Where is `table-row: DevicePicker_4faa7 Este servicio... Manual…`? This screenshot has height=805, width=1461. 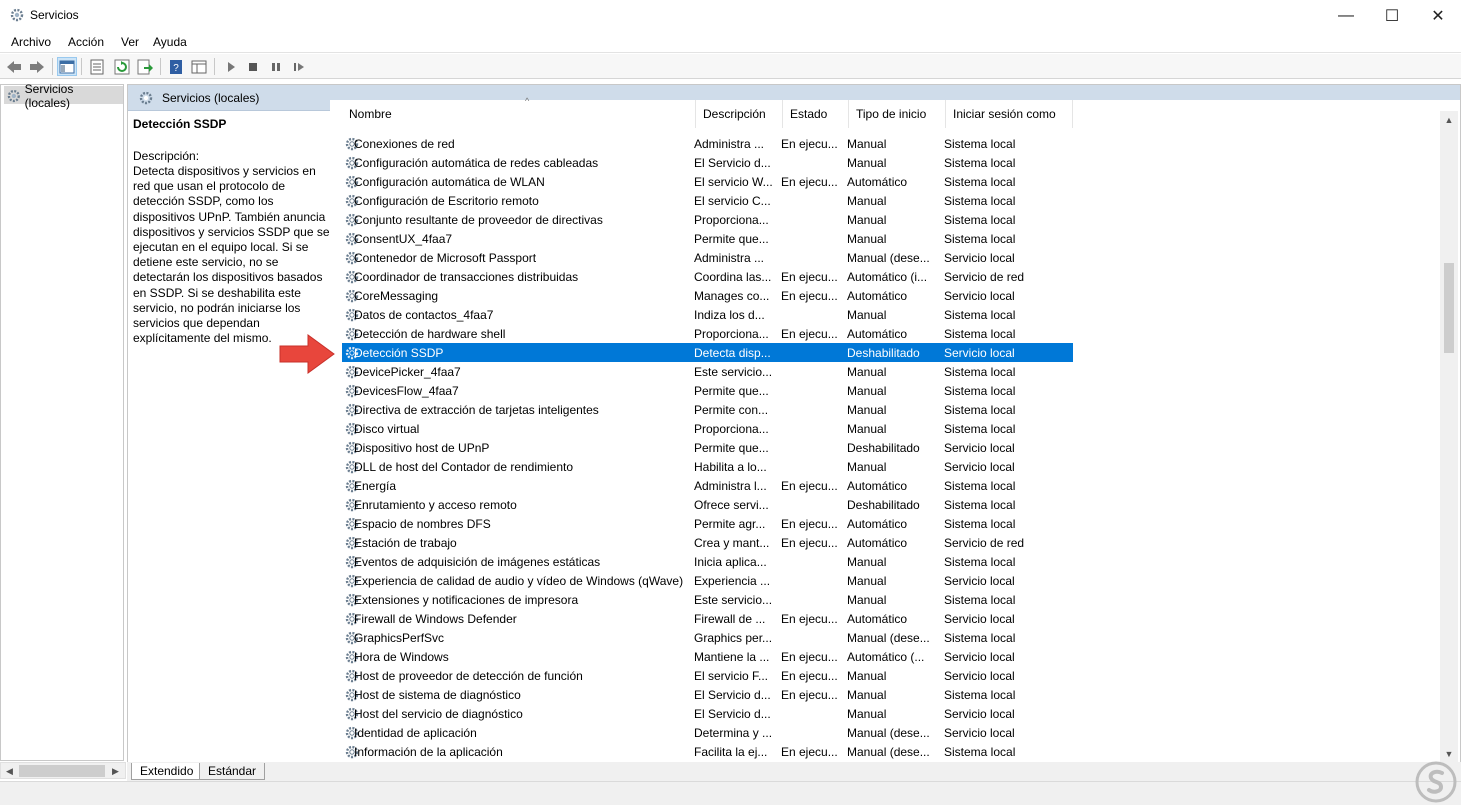
table-row: DevicePicker_4faa7 Este servicio... Manual… is located at coordinates (707, 371).